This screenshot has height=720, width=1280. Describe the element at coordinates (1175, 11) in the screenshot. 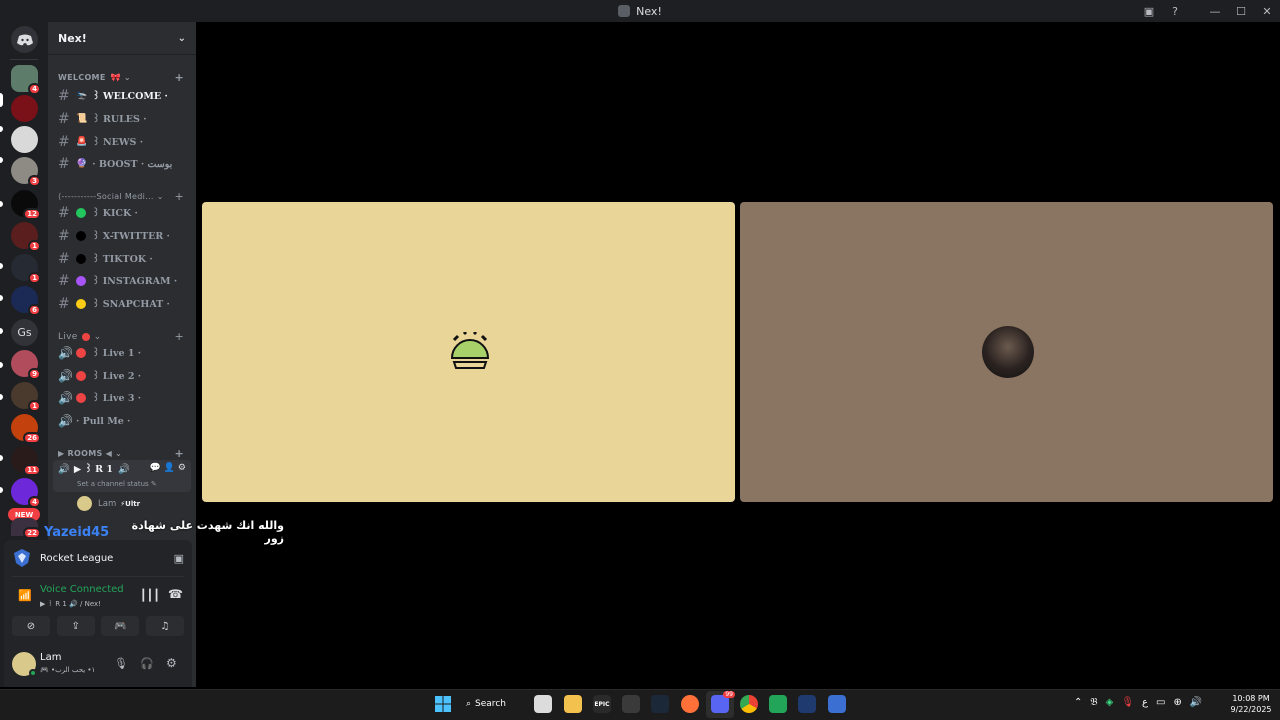

I see `help-icon: ?` at that location.